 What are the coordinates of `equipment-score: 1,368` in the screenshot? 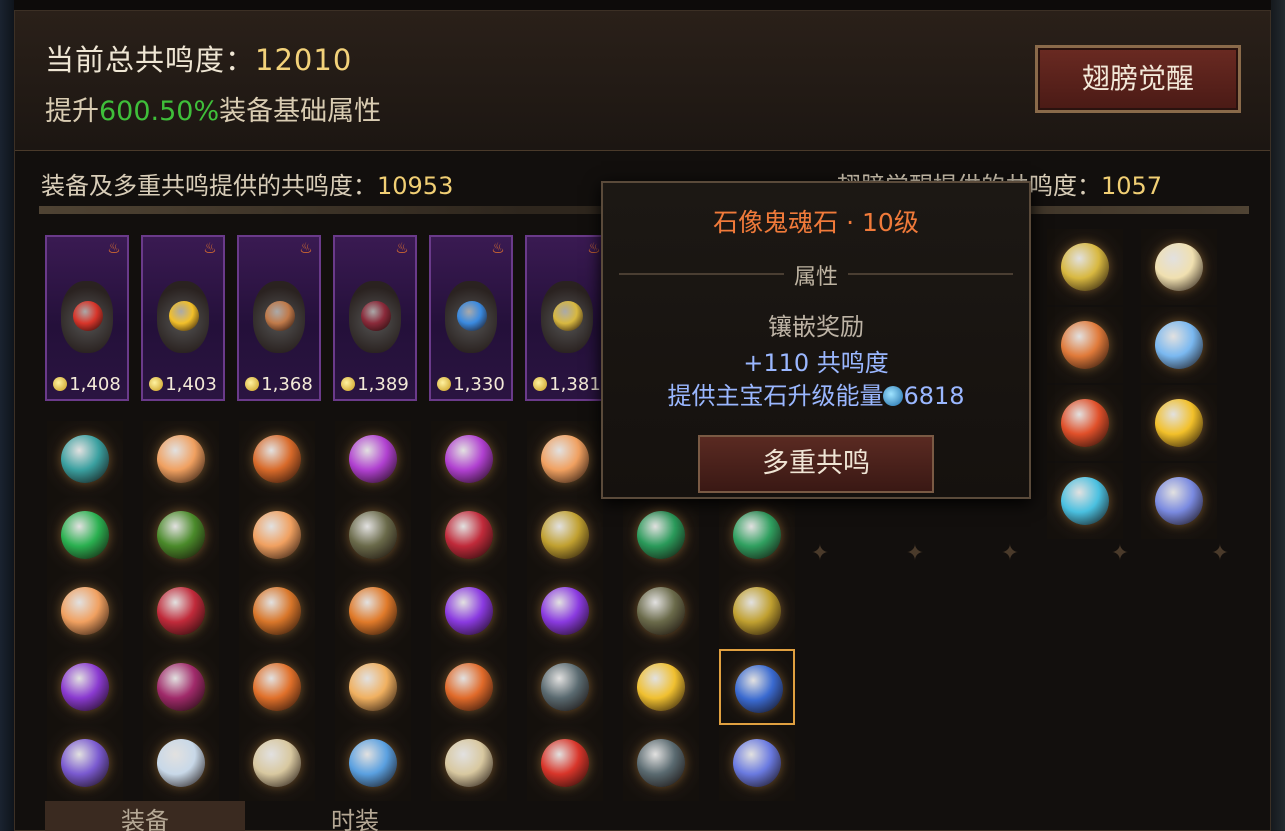 It's located at (279, 384).